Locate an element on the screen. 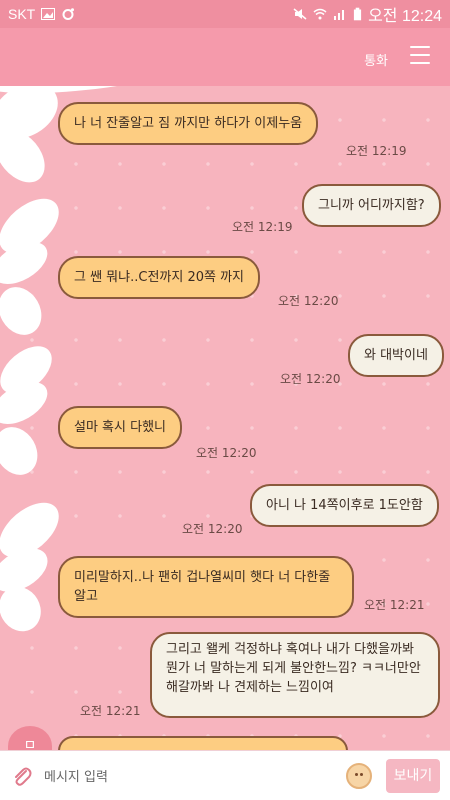 This screenshot has height=800, width=450. call-button: 통화 is located at coordinates (376, 59).